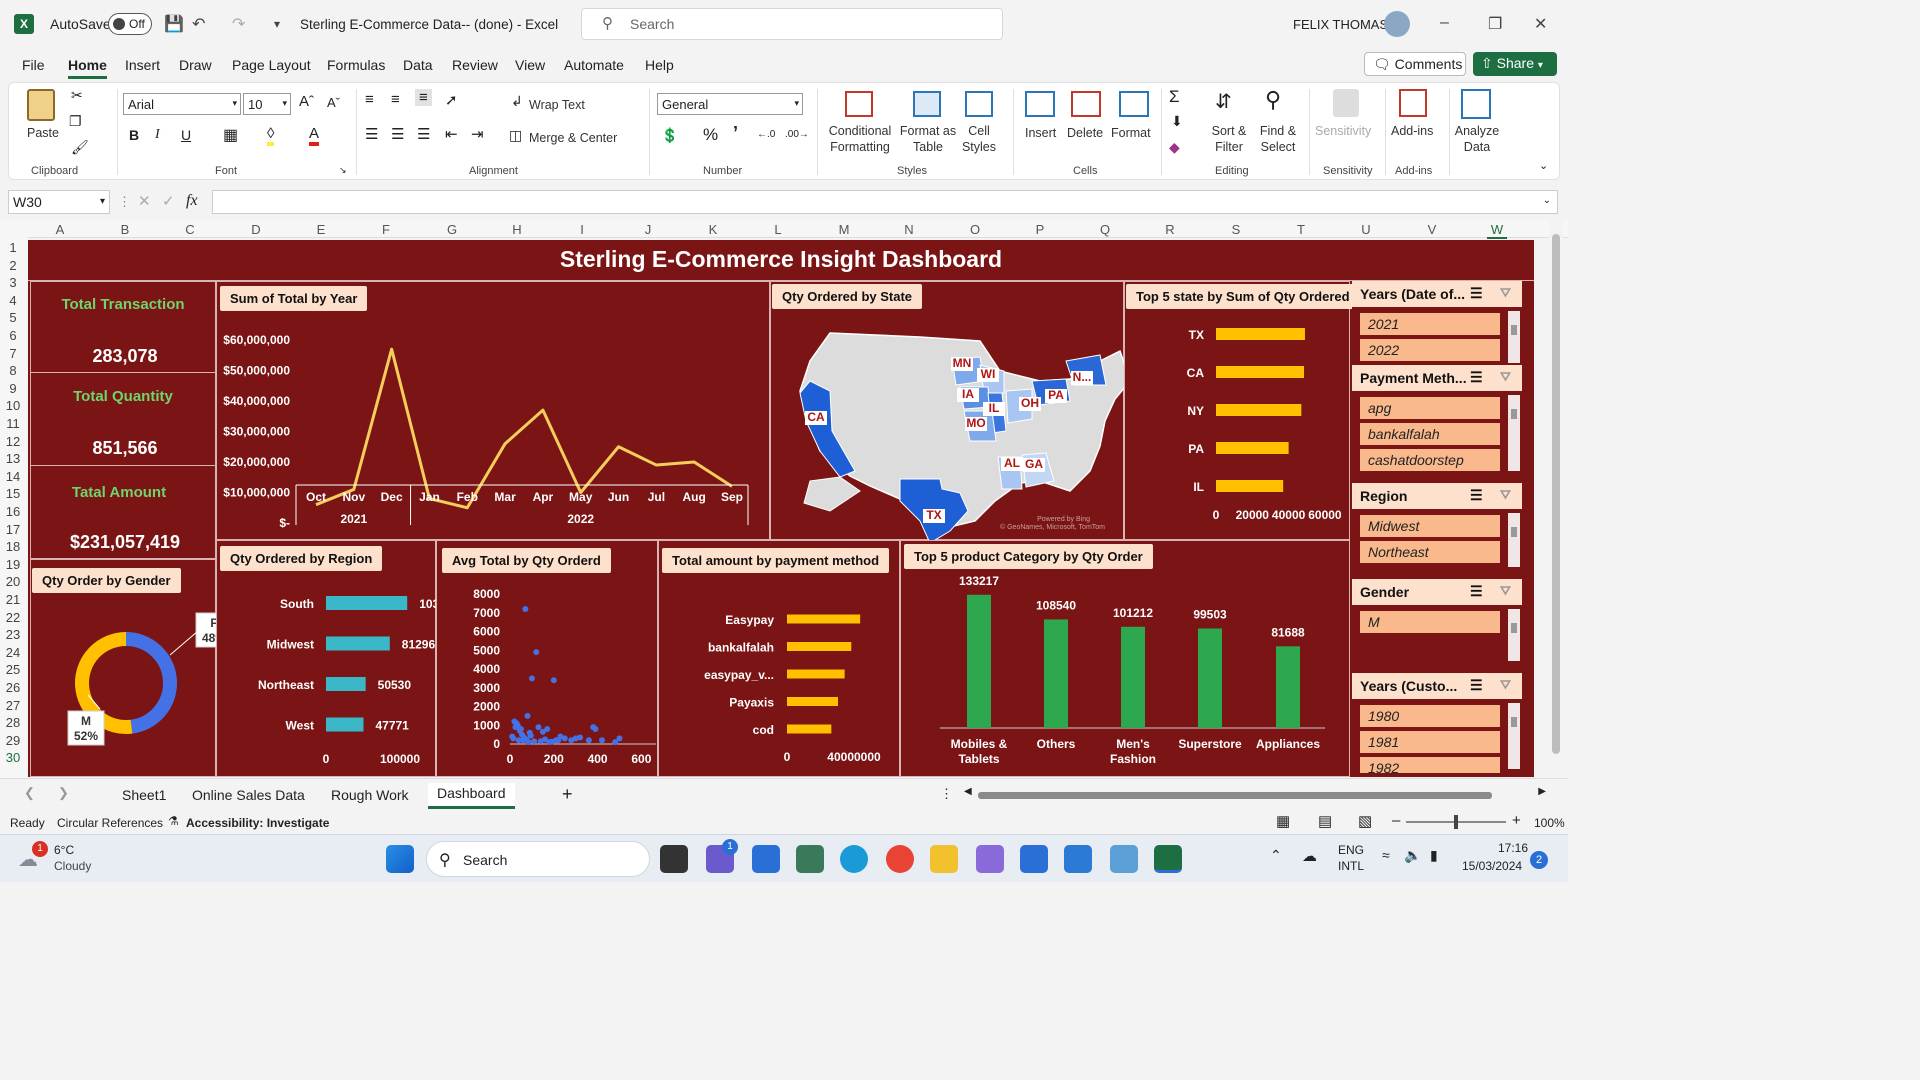  I want to click on menu-formulas: Formulas, so click(356, 65).